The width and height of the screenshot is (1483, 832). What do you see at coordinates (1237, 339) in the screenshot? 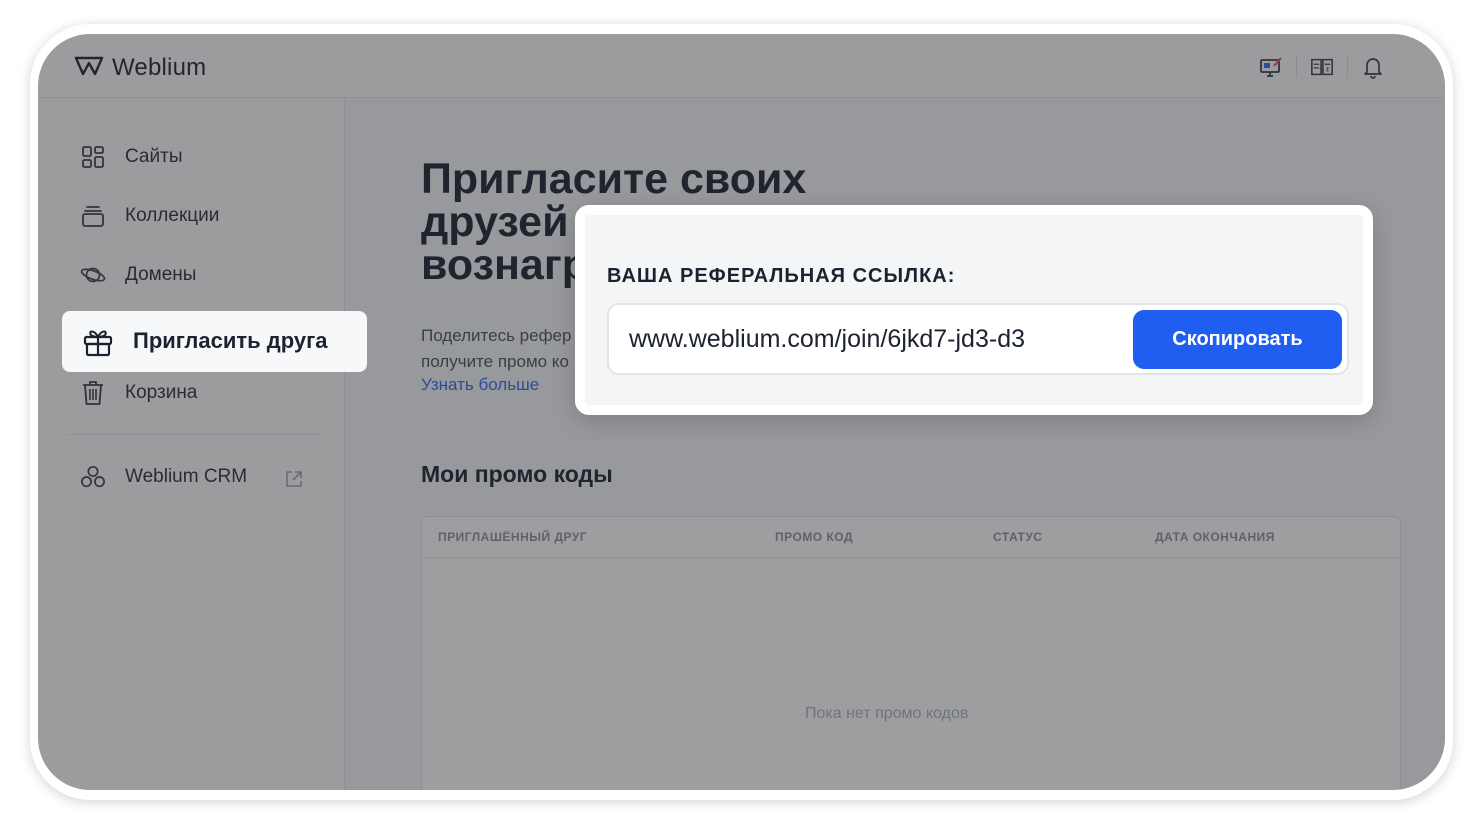
I see `copy-button: Скопировать` at bounding box center [1237, 339].